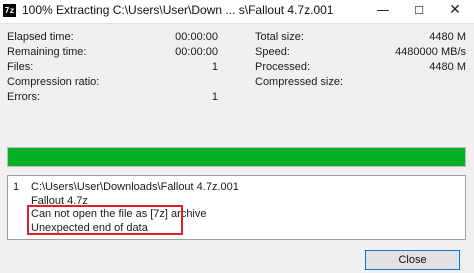 This screenshot has width=474, height=273. What do you see at coordinates (105, 220) in the screenshot?
I see `error-highlight-box` at bounding box center [105, 220].